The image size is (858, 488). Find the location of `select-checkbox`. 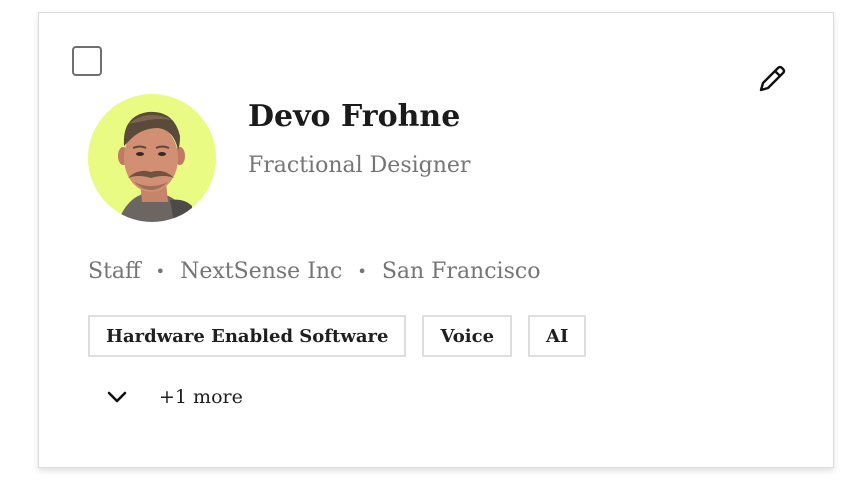

select-checkbox is located at coordinates (87, 61).